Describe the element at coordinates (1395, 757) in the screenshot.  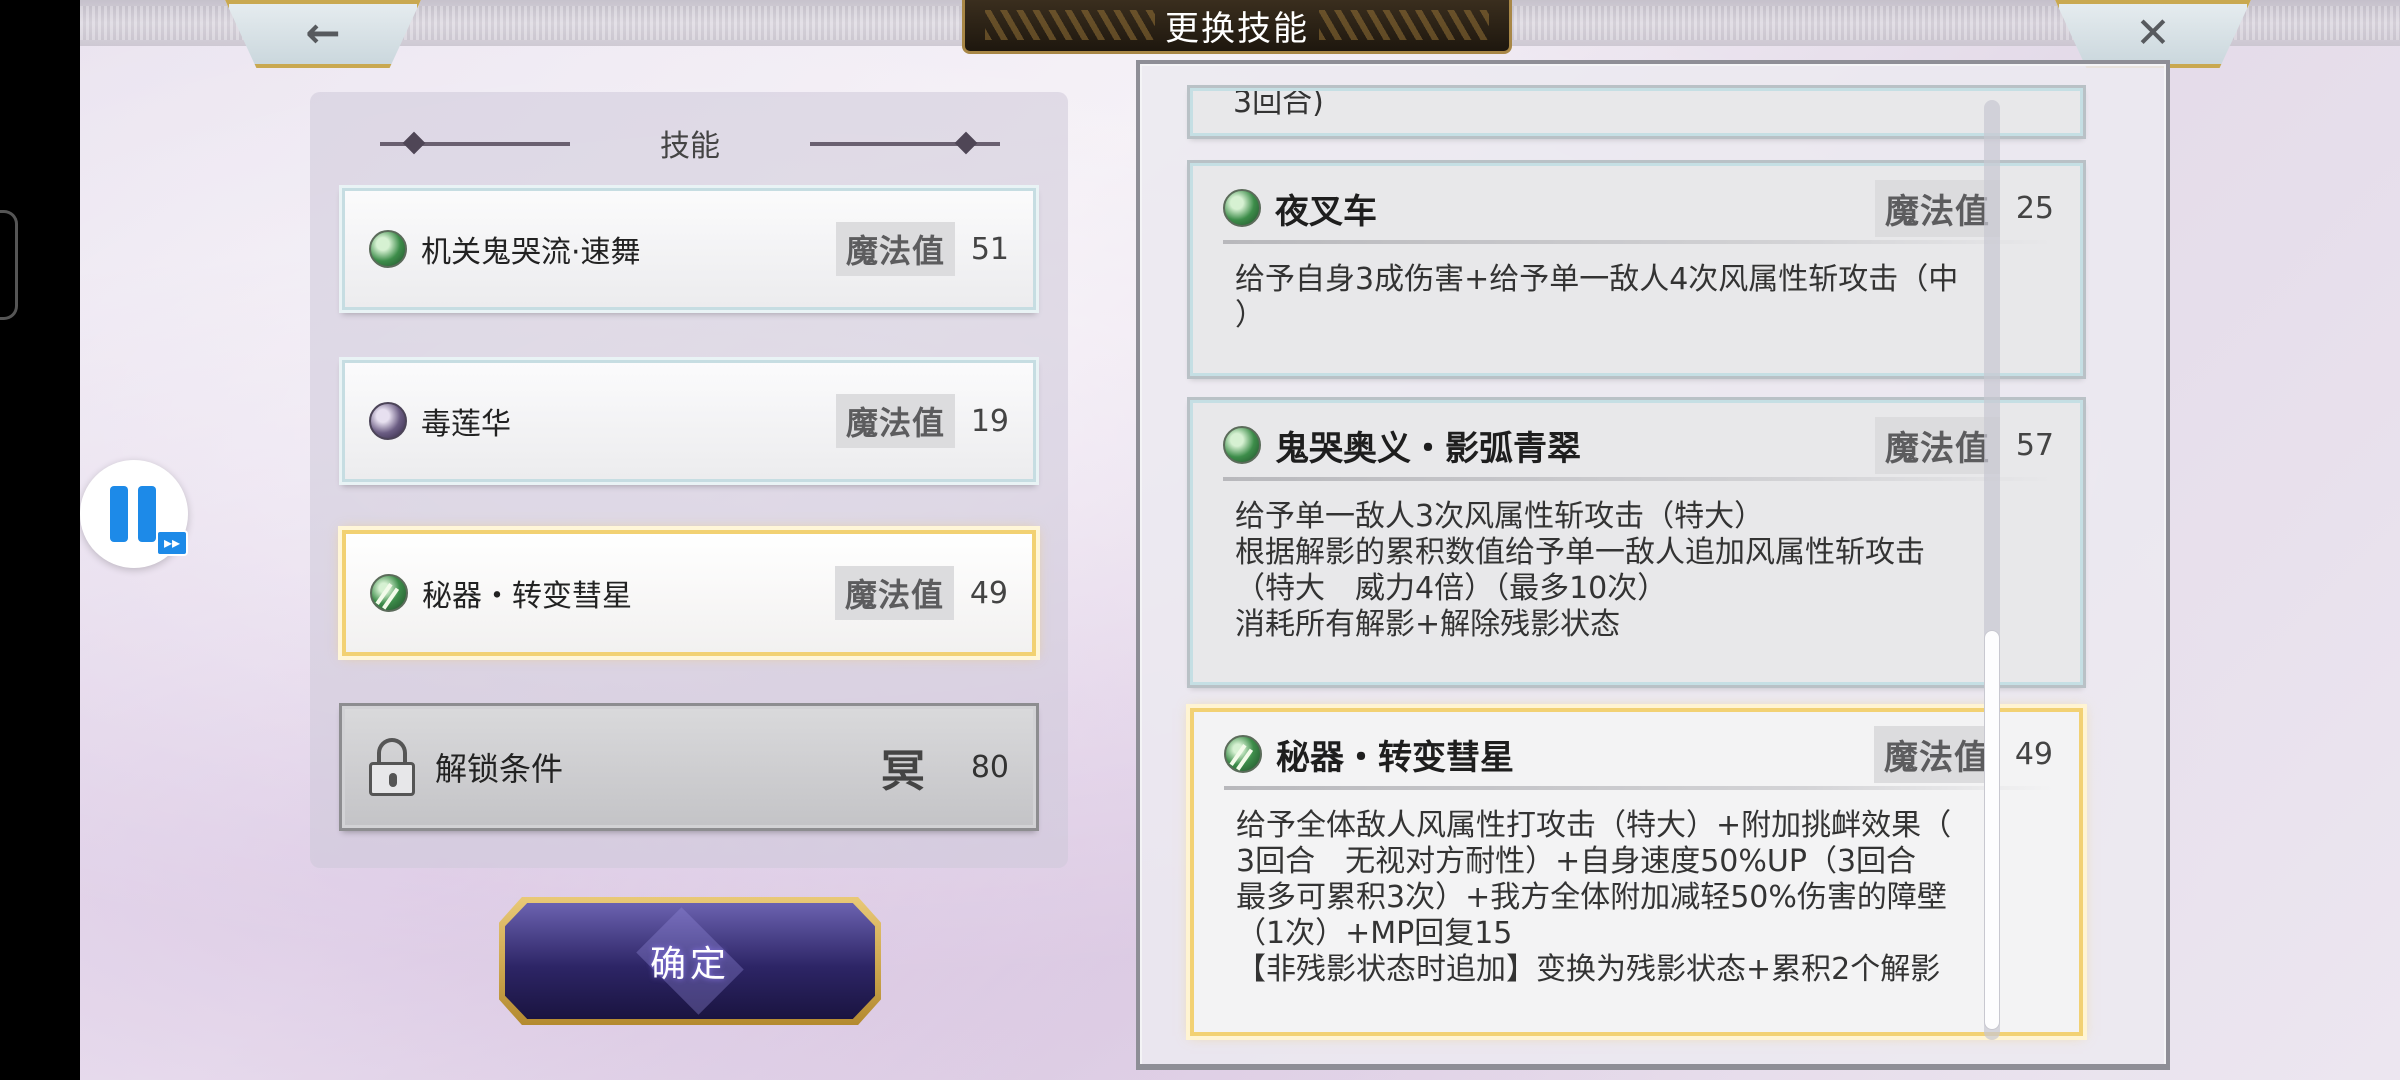
I see `detail-skill-name: 秘器・转变彗星` at that location.